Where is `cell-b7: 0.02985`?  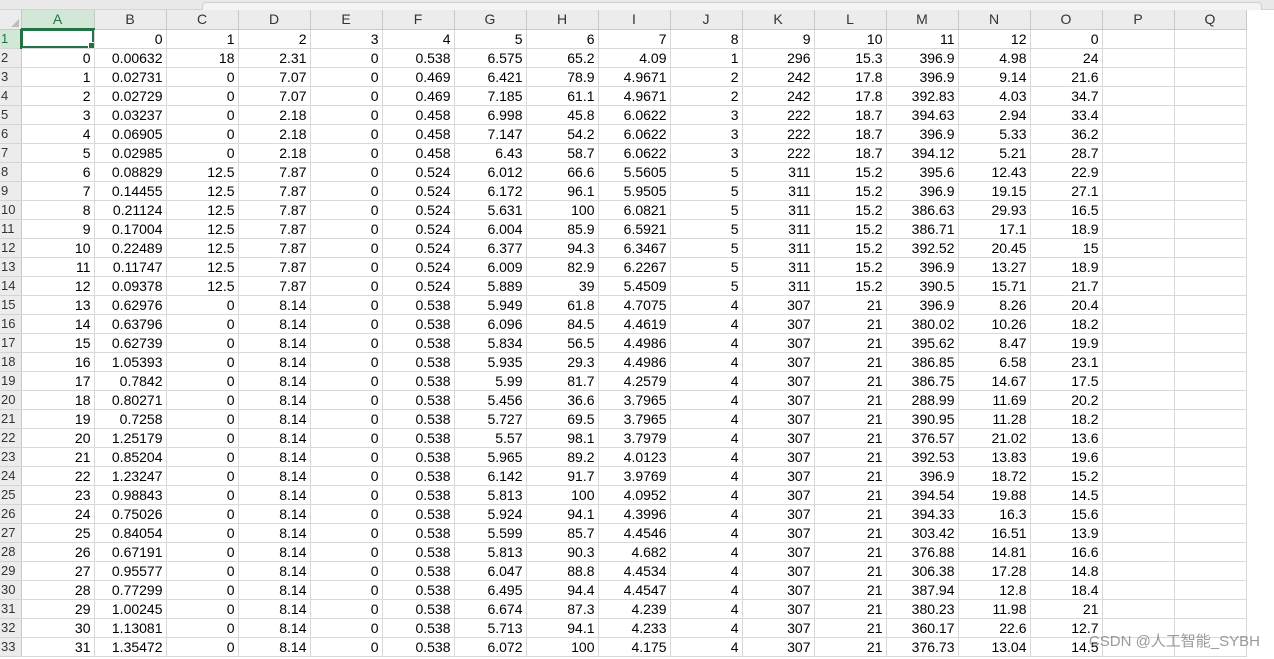 cell-b7: 0.02985 is located at coordinates (130, 153).